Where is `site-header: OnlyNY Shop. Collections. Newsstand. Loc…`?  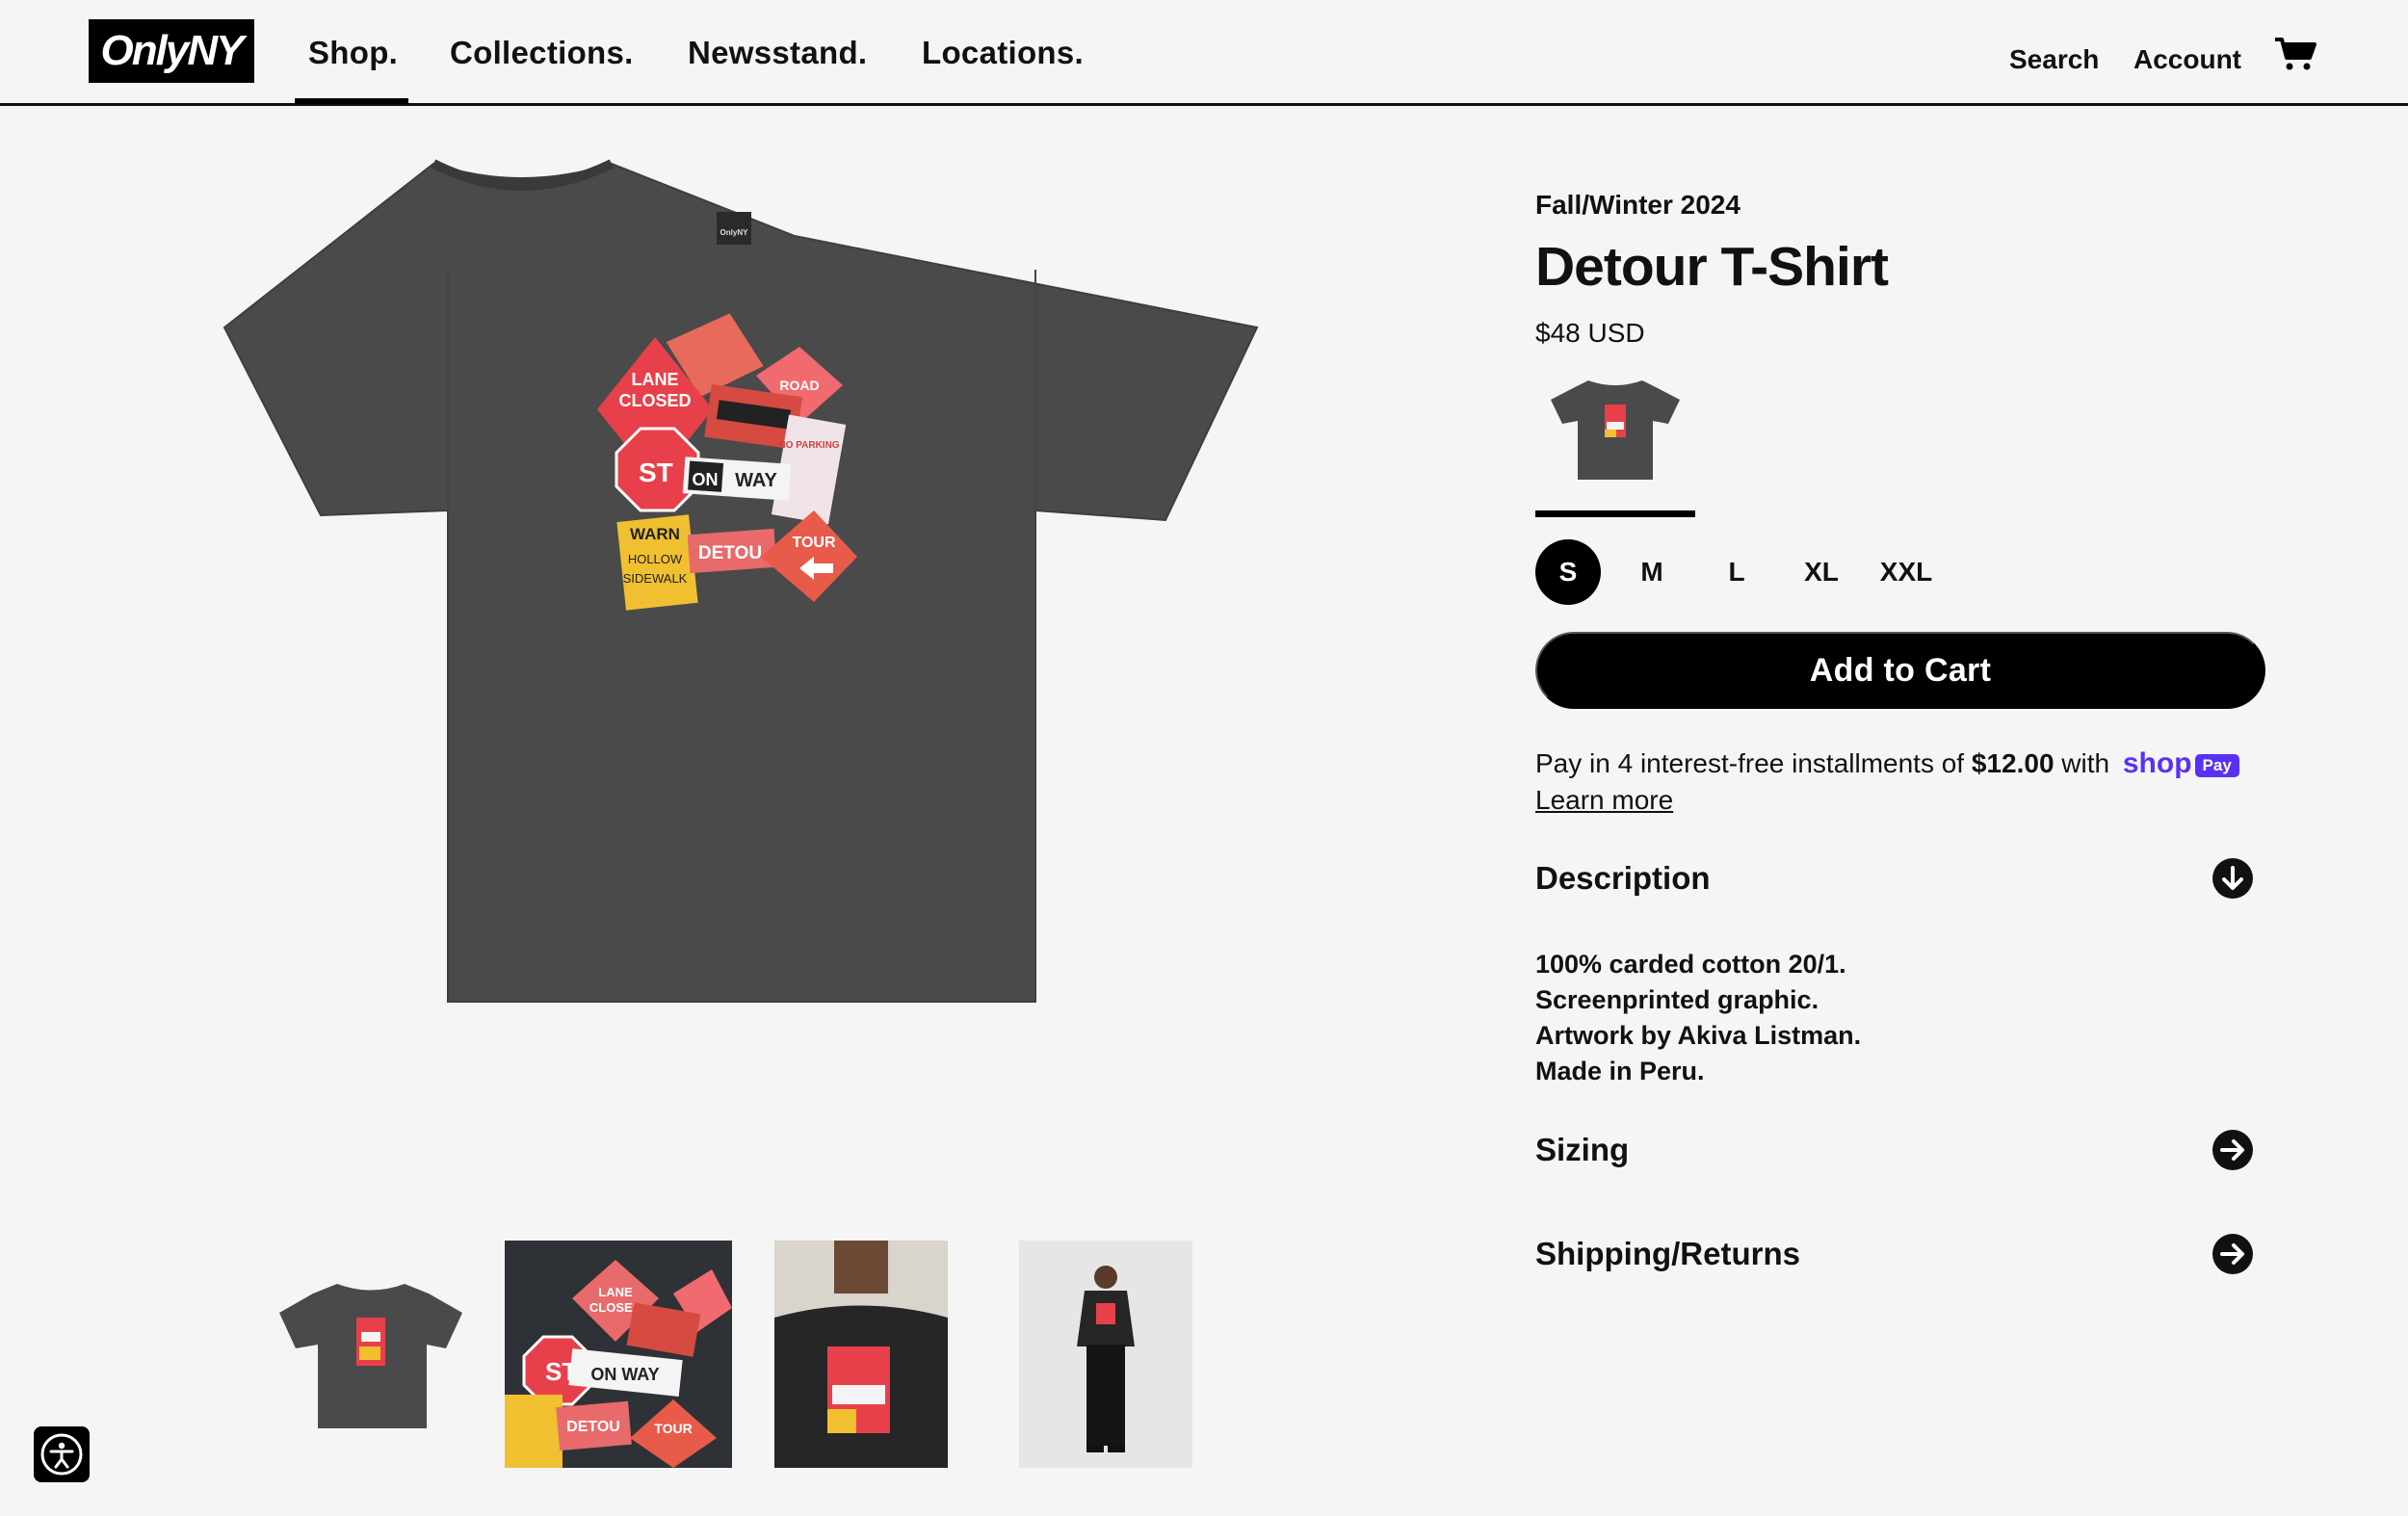
site-header: OnlyNY Shop. Collections. Newsstand. Loc… is located at coordinates (1204, 53).